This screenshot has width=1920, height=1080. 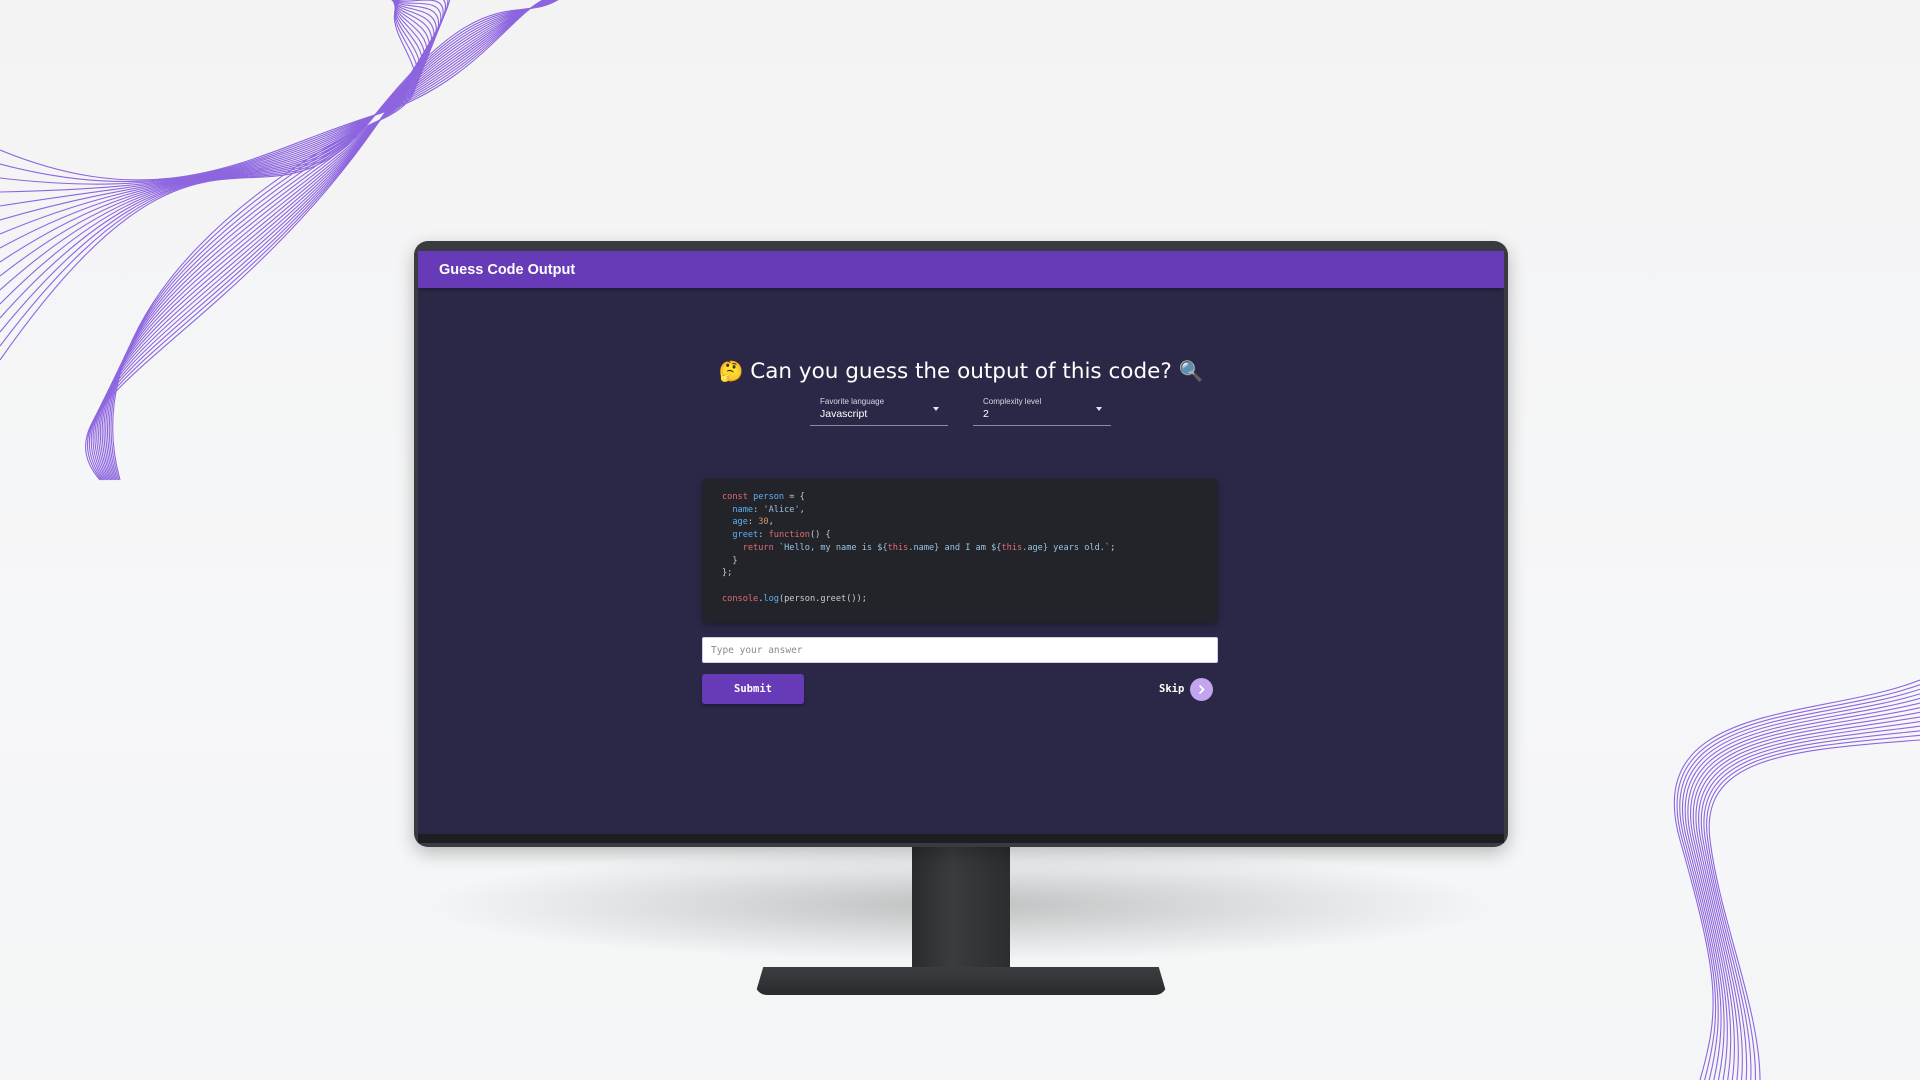 I want to click on app-bar: Guess Code Output, so click(x=961, y=269).